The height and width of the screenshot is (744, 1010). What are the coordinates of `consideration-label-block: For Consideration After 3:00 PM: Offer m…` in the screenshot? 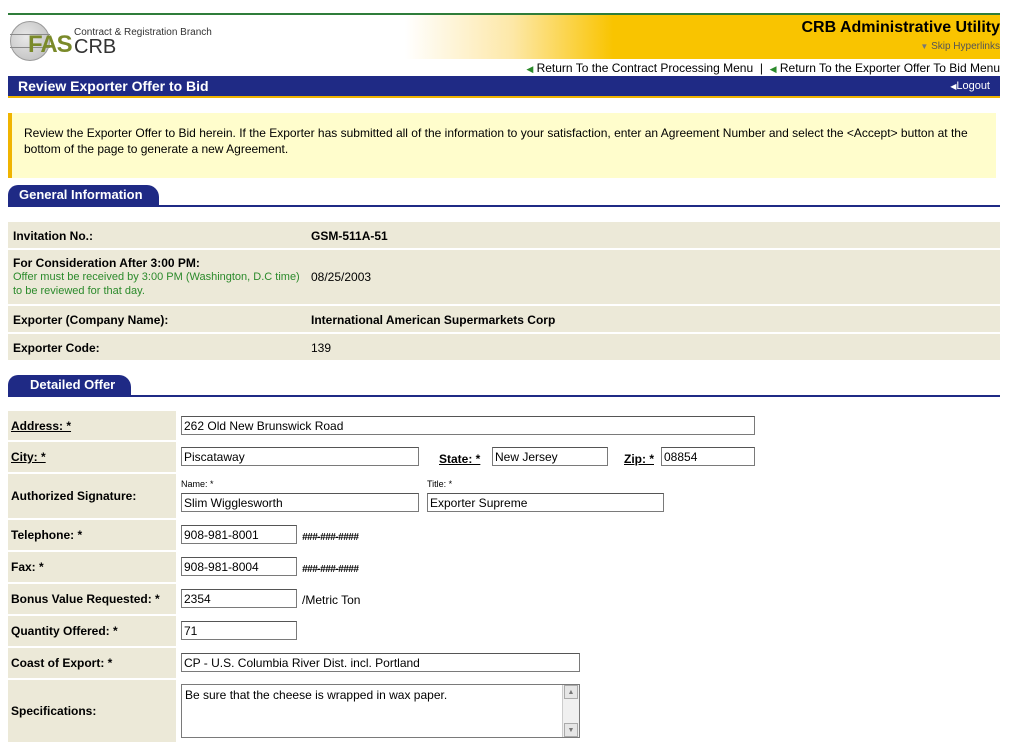 It's located at (158, 277).